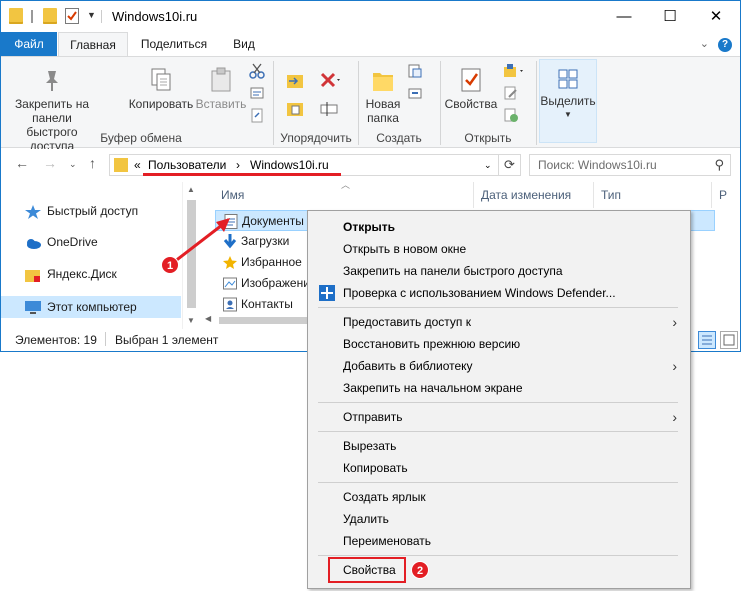  I want to click on copy-to-icon, so click(296, 109).